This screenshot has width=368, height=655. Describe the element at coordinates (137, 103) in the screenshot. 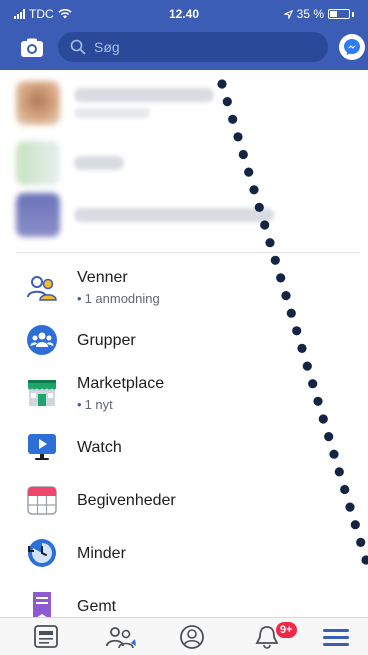

I see `profile-text` at that location.